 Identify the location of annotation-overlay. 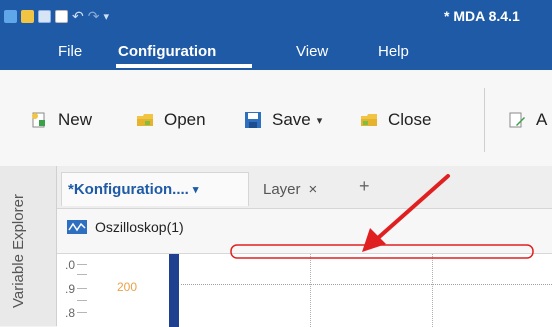
(382, 216).